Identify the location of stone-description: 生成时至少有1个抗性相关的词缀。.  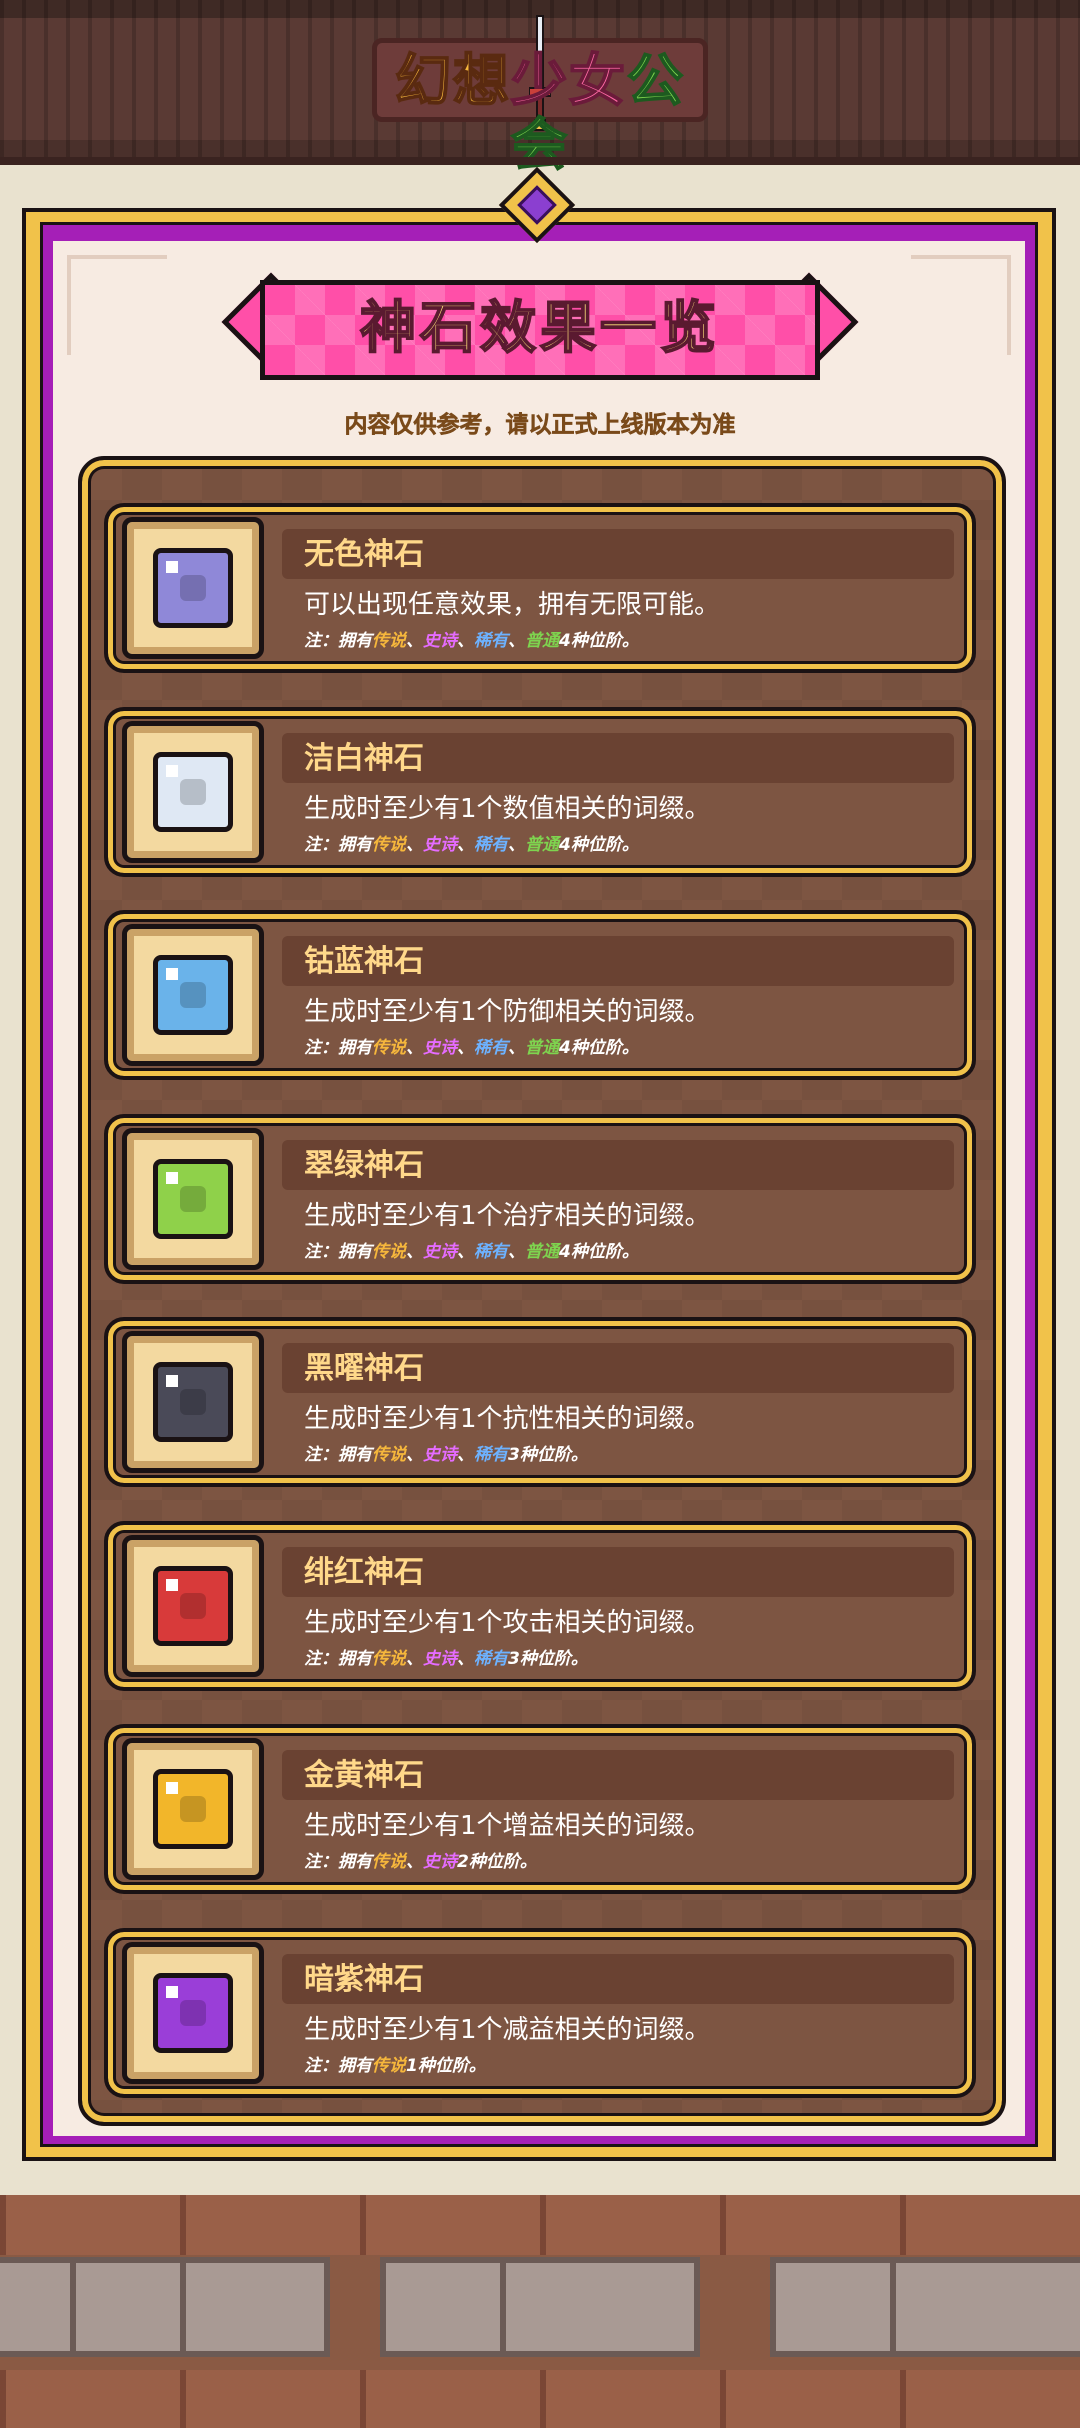
(507, 1419).